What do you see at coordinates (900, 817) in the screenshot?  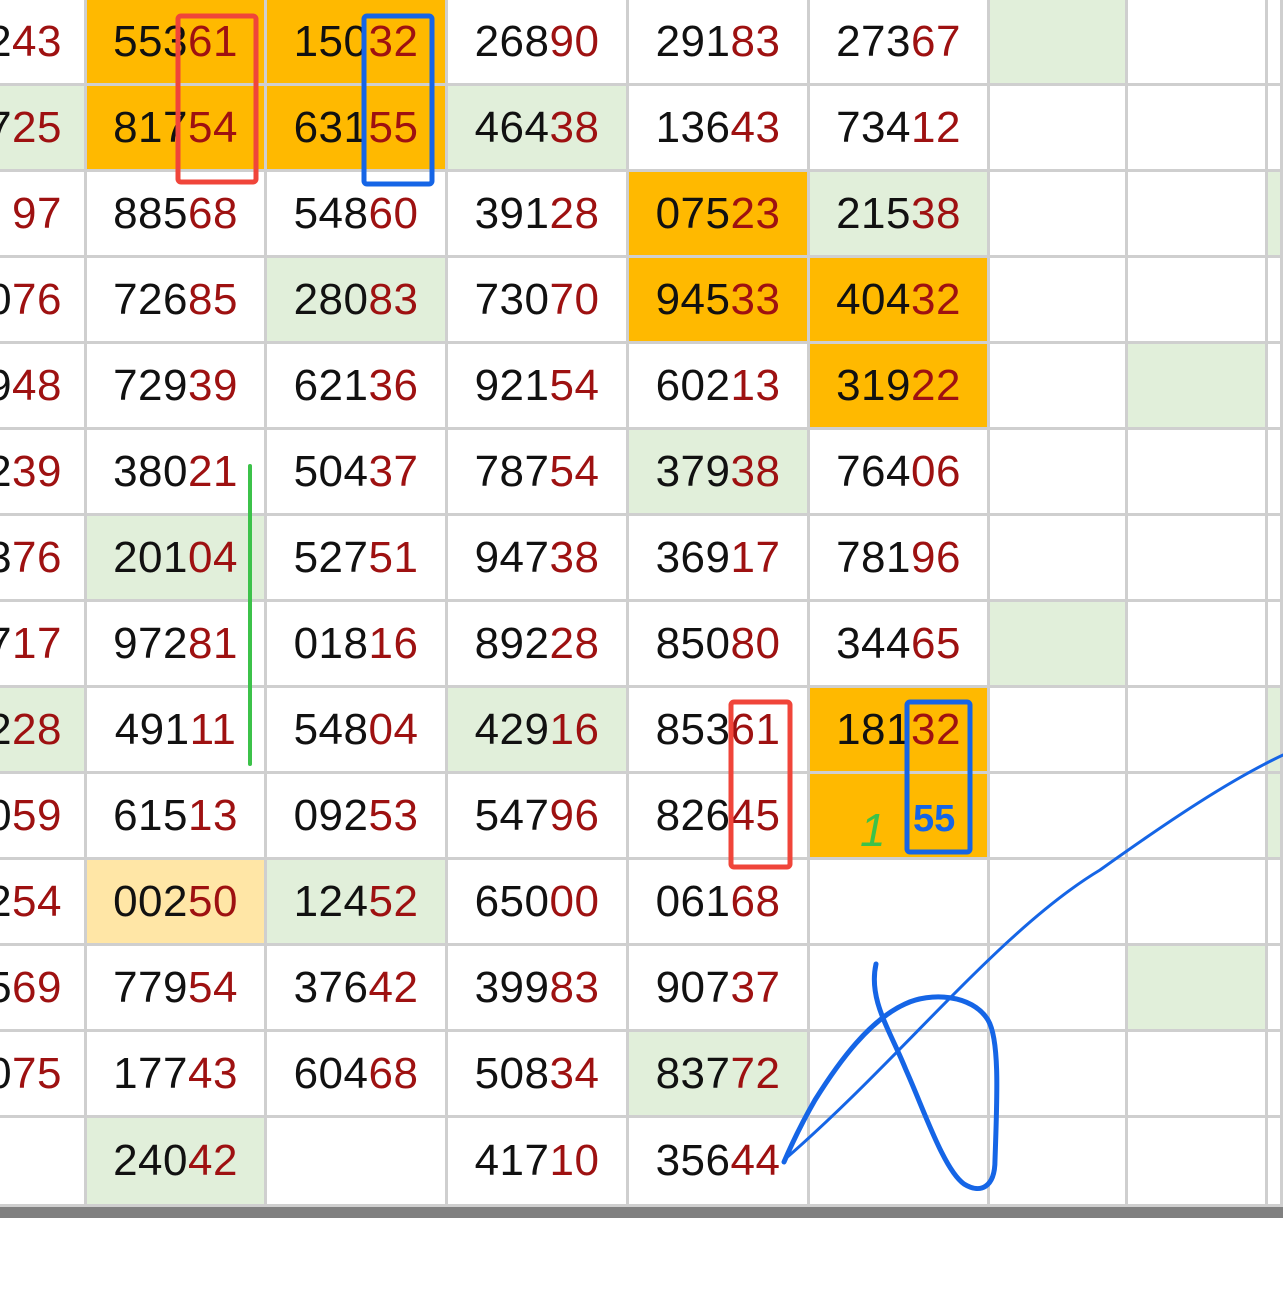 I see `grid-cell-r9-c5` at bounding box center [900, 817].